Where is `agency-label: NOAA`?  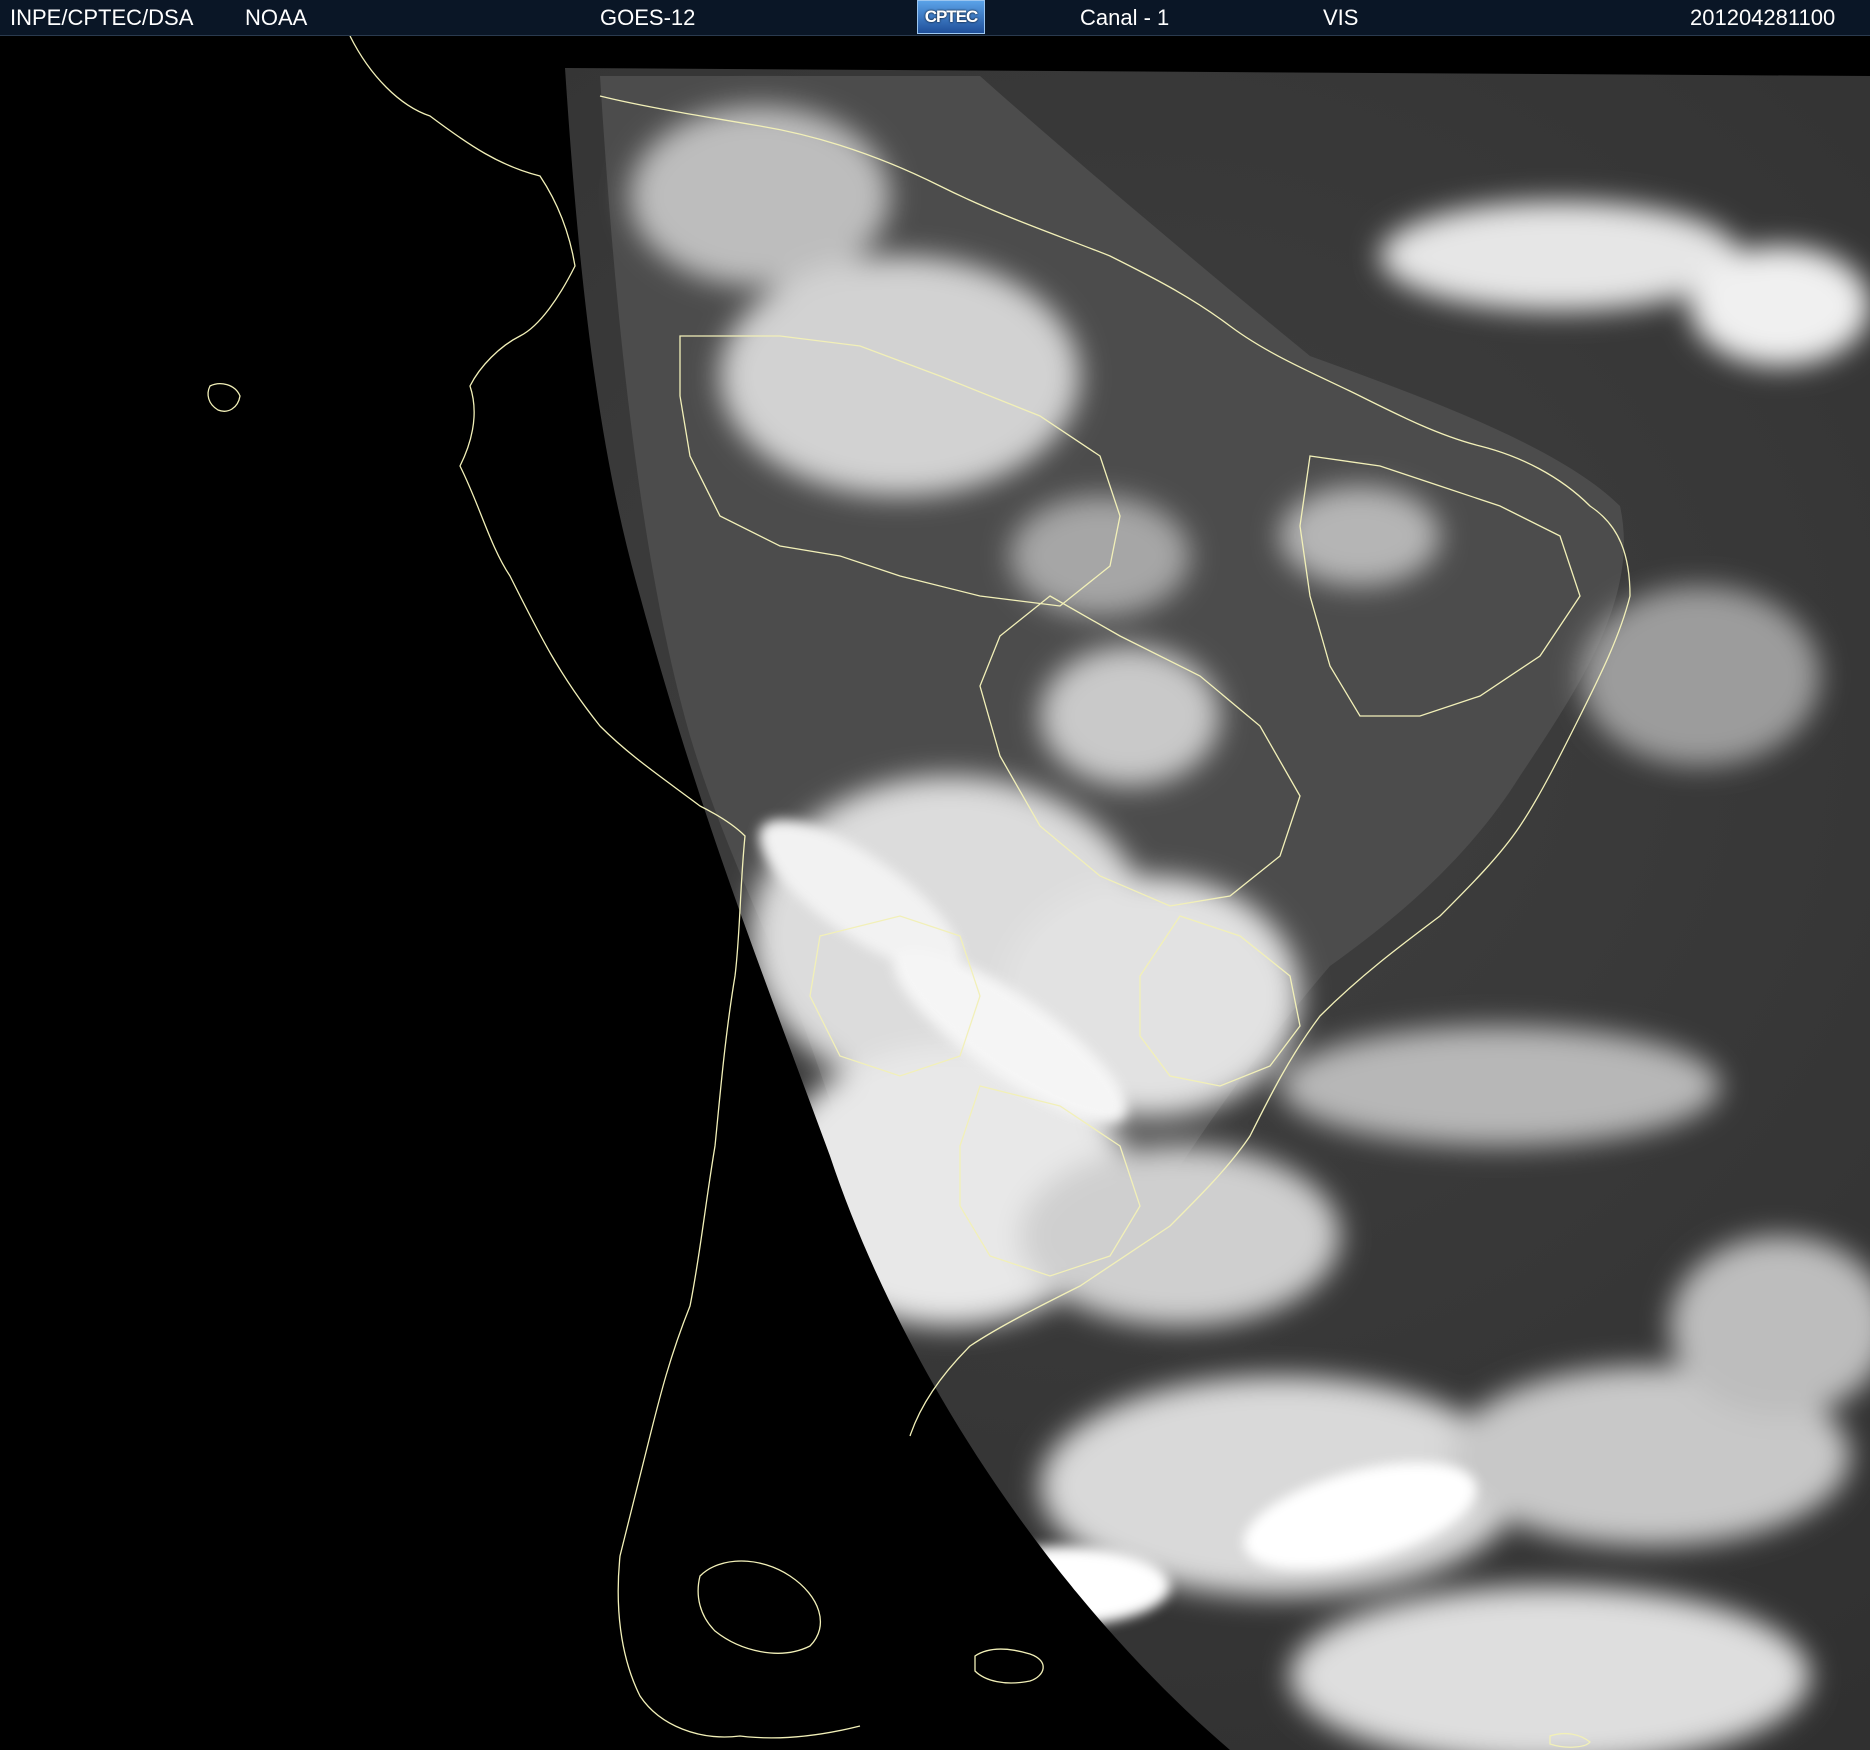 agency-label: NOAA is located at coordinates (276, 17).